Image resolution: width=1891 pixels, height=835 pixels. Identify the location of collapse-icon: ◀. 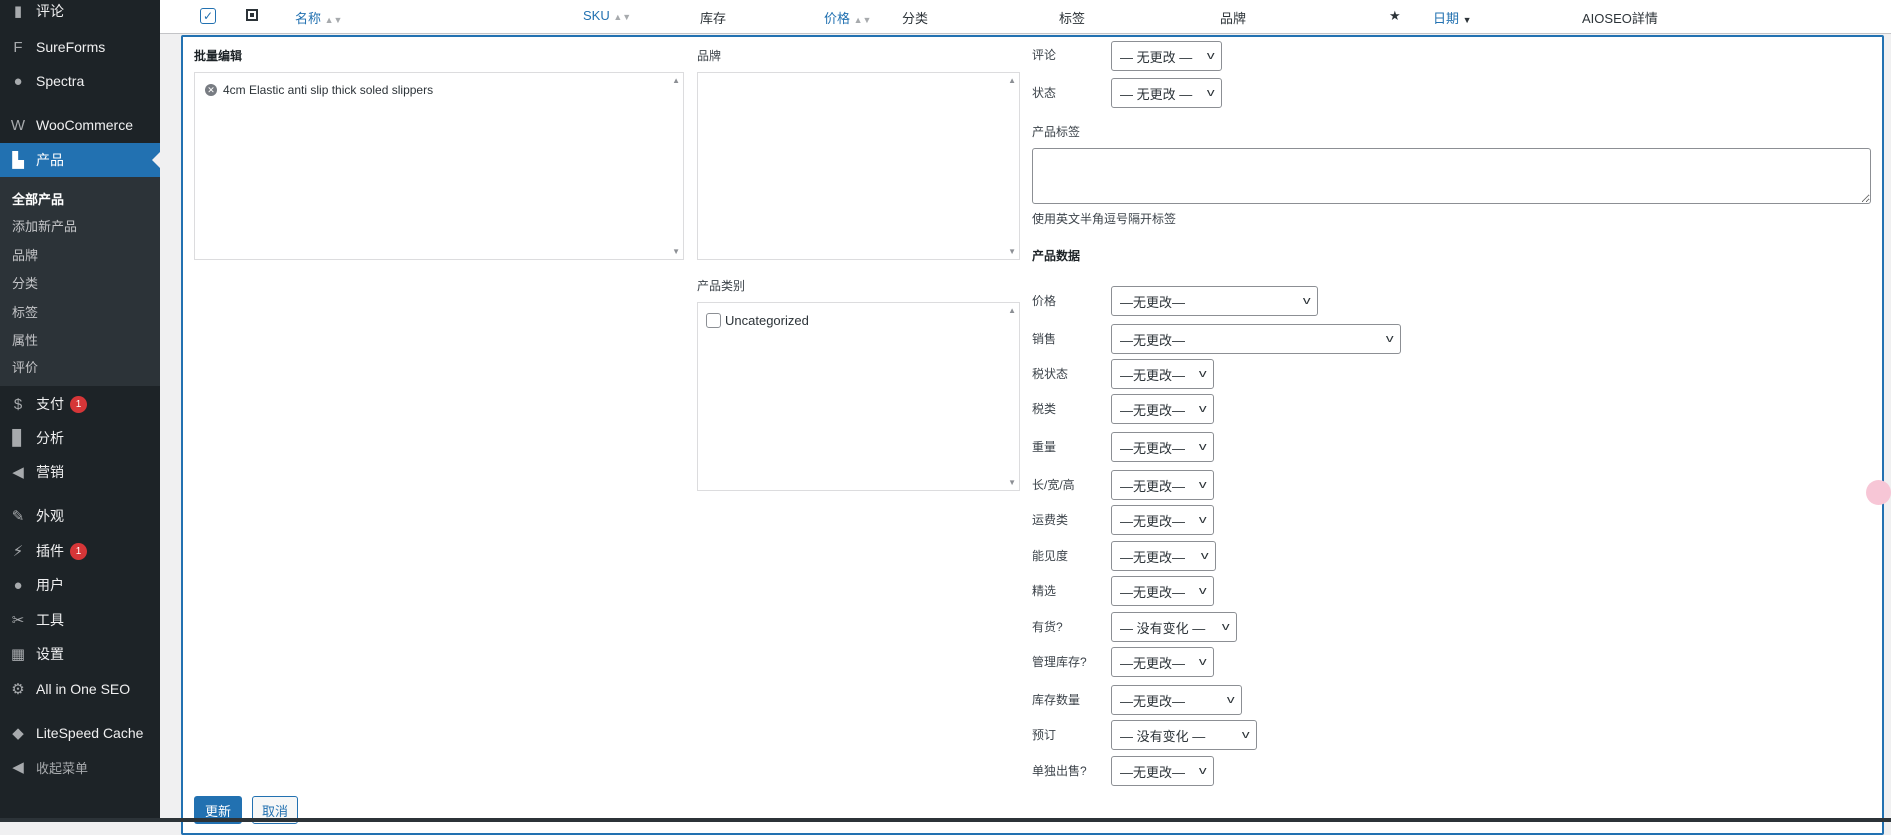
(18, 767).